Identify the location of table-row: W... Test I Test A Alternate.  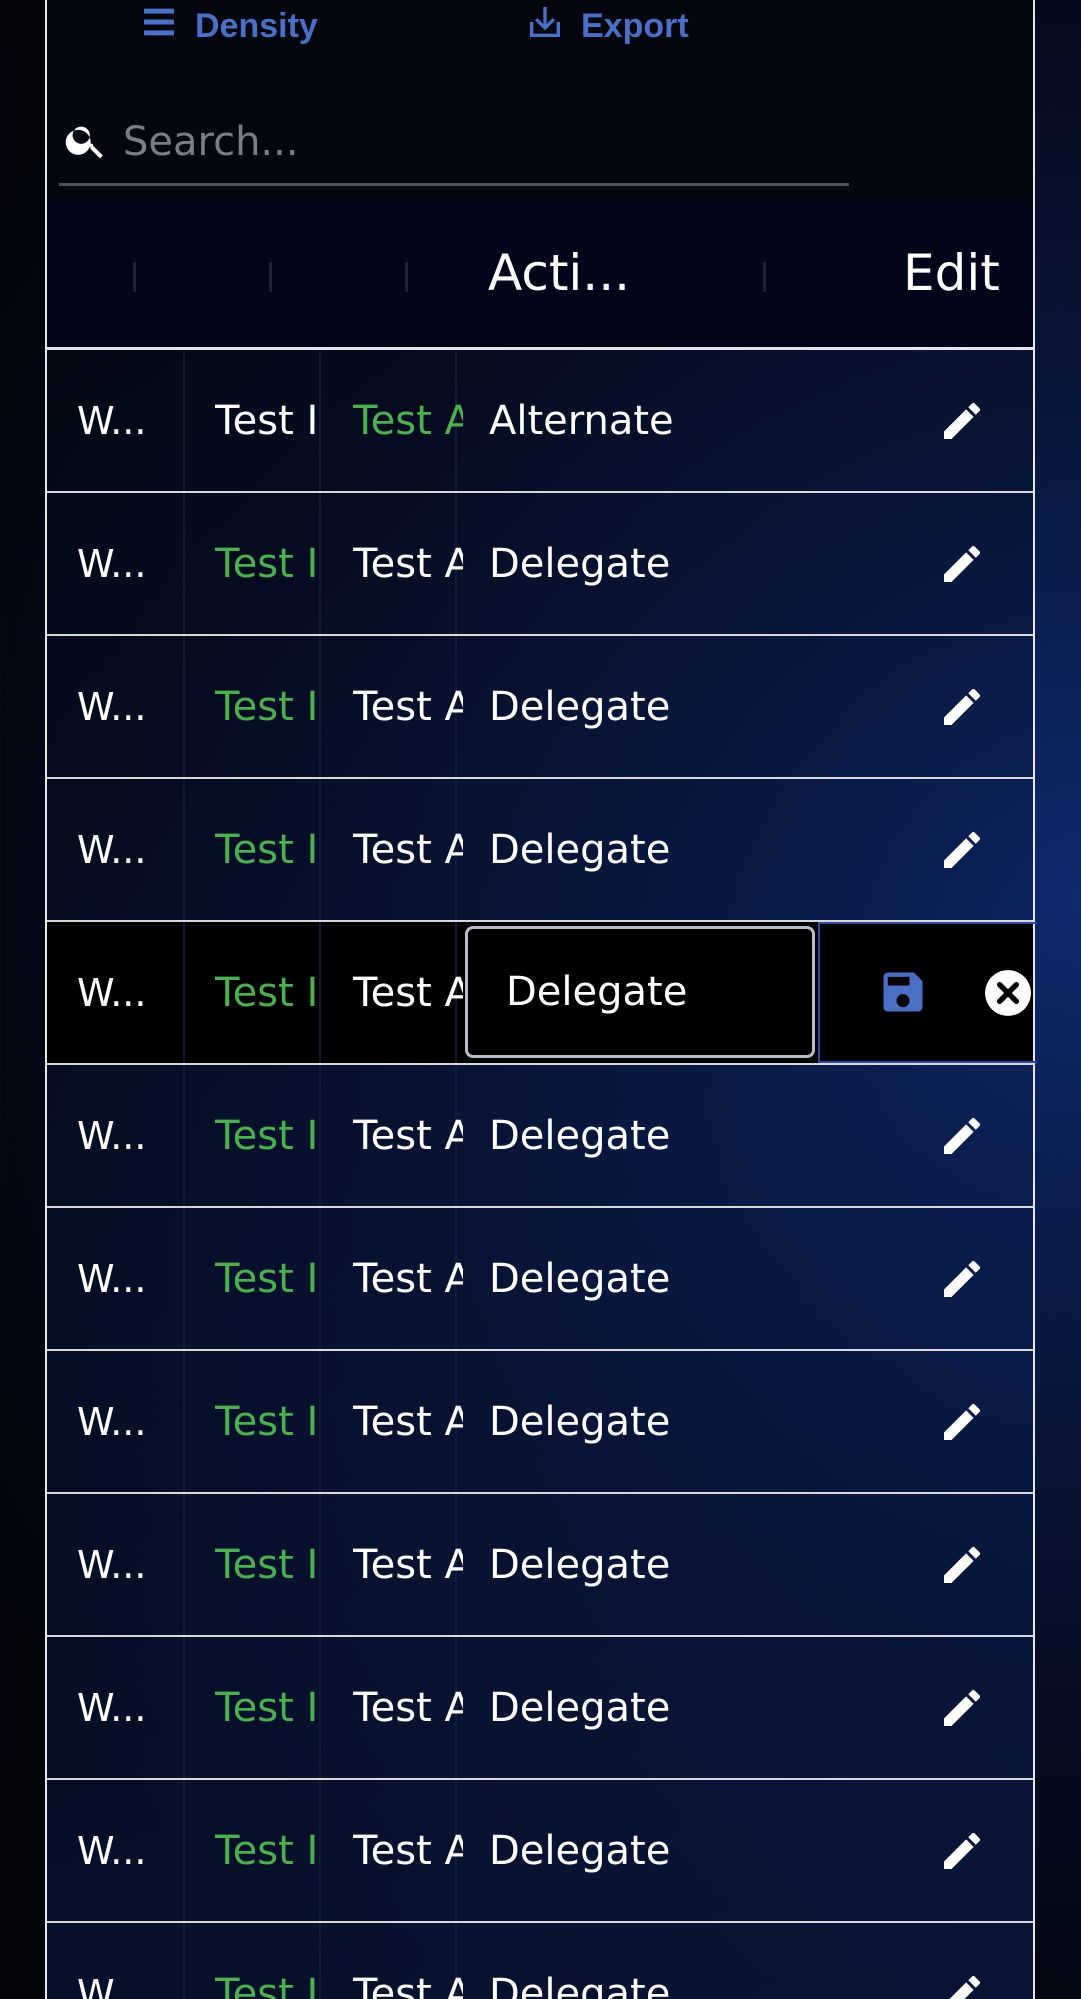
(540, 421).